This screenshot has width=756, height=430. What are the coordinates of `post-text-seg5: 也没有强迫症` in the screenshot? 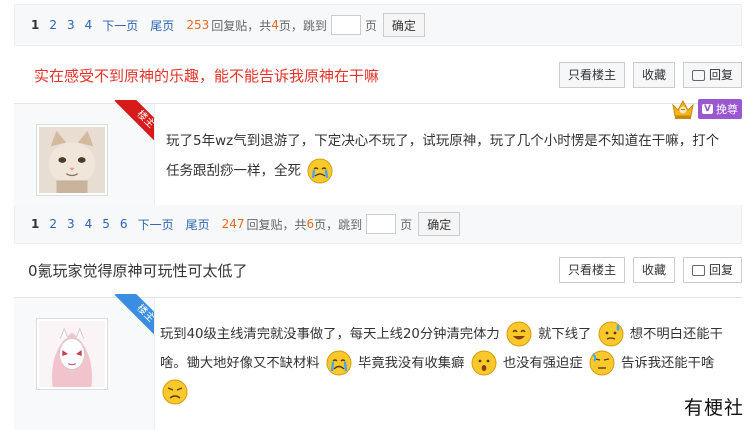 It's located at (542, 363).